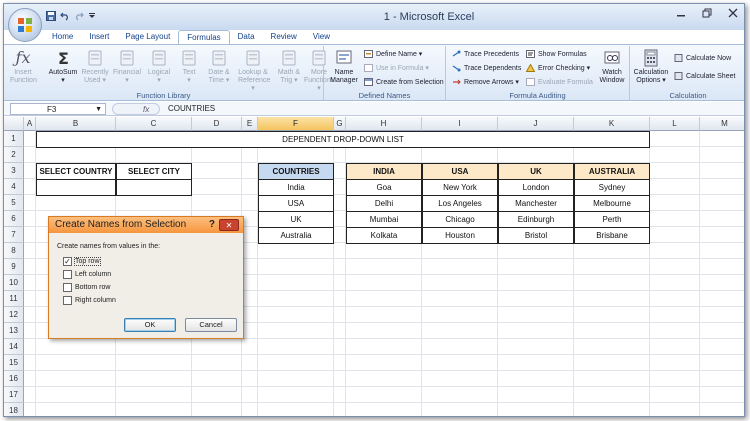  I want to click on row-header: 8, so click(14, 251).